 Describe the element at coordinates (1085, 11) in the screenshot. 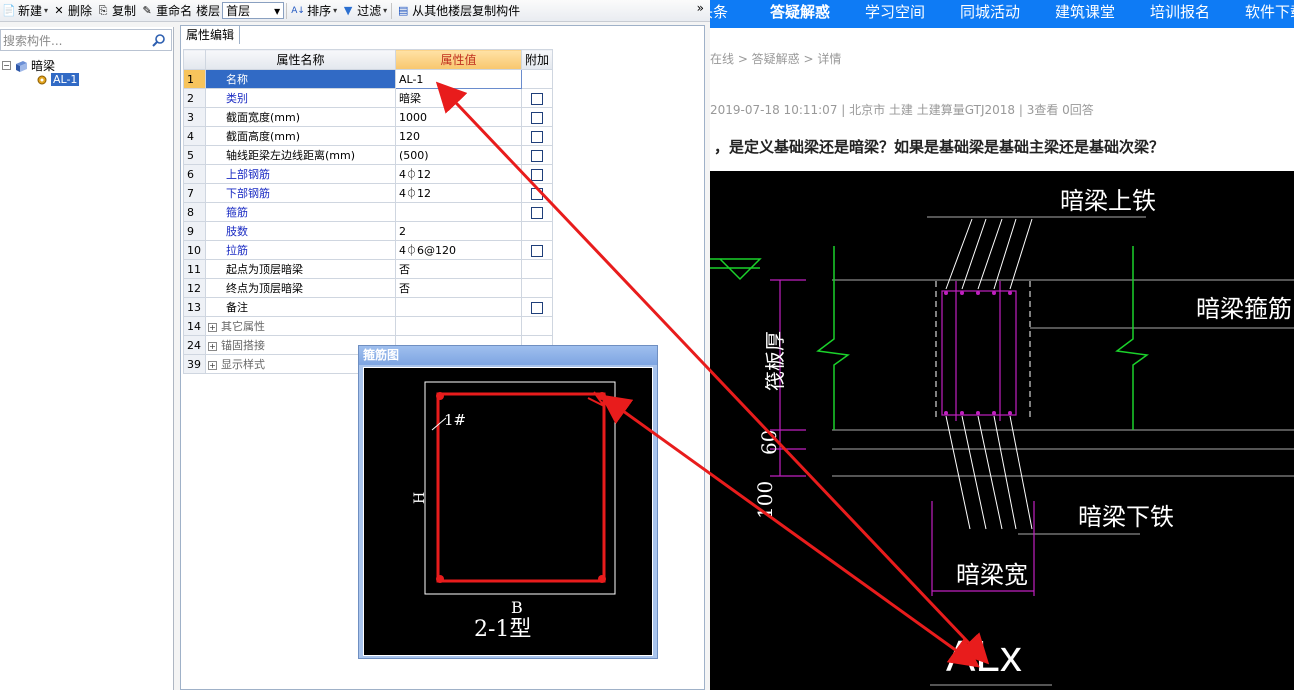

I see `nav-item: 建筑课堂` at that location.